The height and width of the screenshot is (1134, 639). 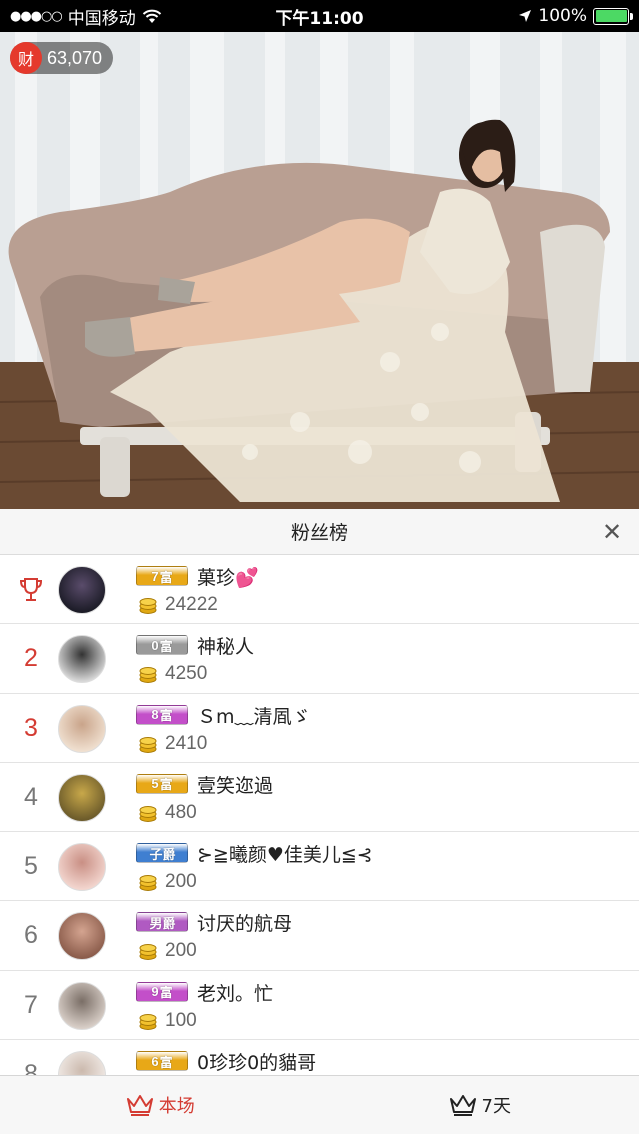 I want to click on trophy-icon, so click(x=31, y=589).